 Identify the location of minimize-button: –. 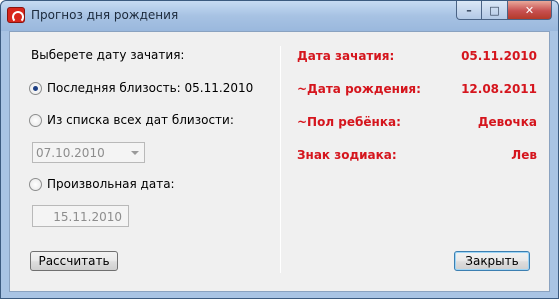
(469, 10).